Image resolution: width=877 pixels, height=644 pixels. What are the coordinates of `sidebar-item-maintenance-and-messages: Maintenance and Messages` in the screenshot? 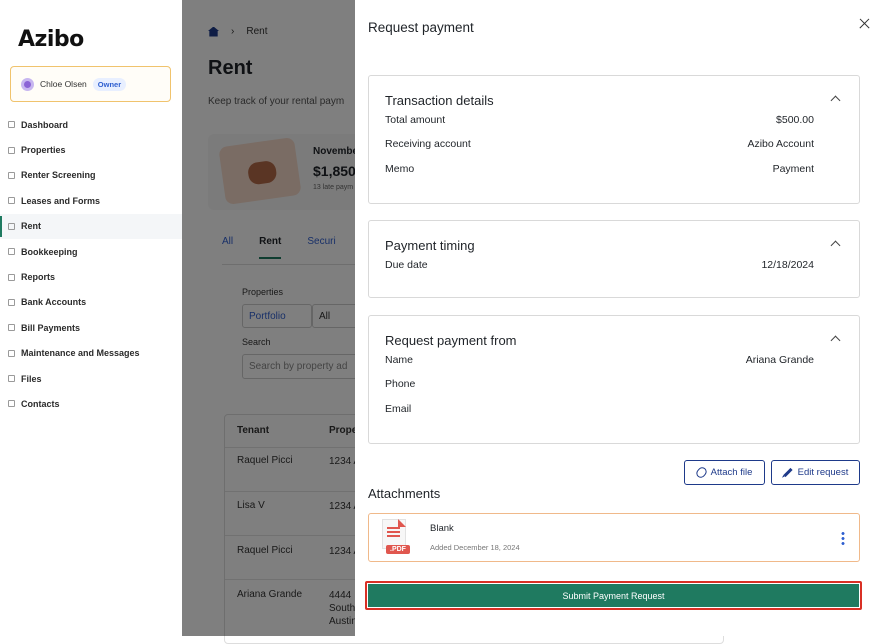 It's located at (91, 353).